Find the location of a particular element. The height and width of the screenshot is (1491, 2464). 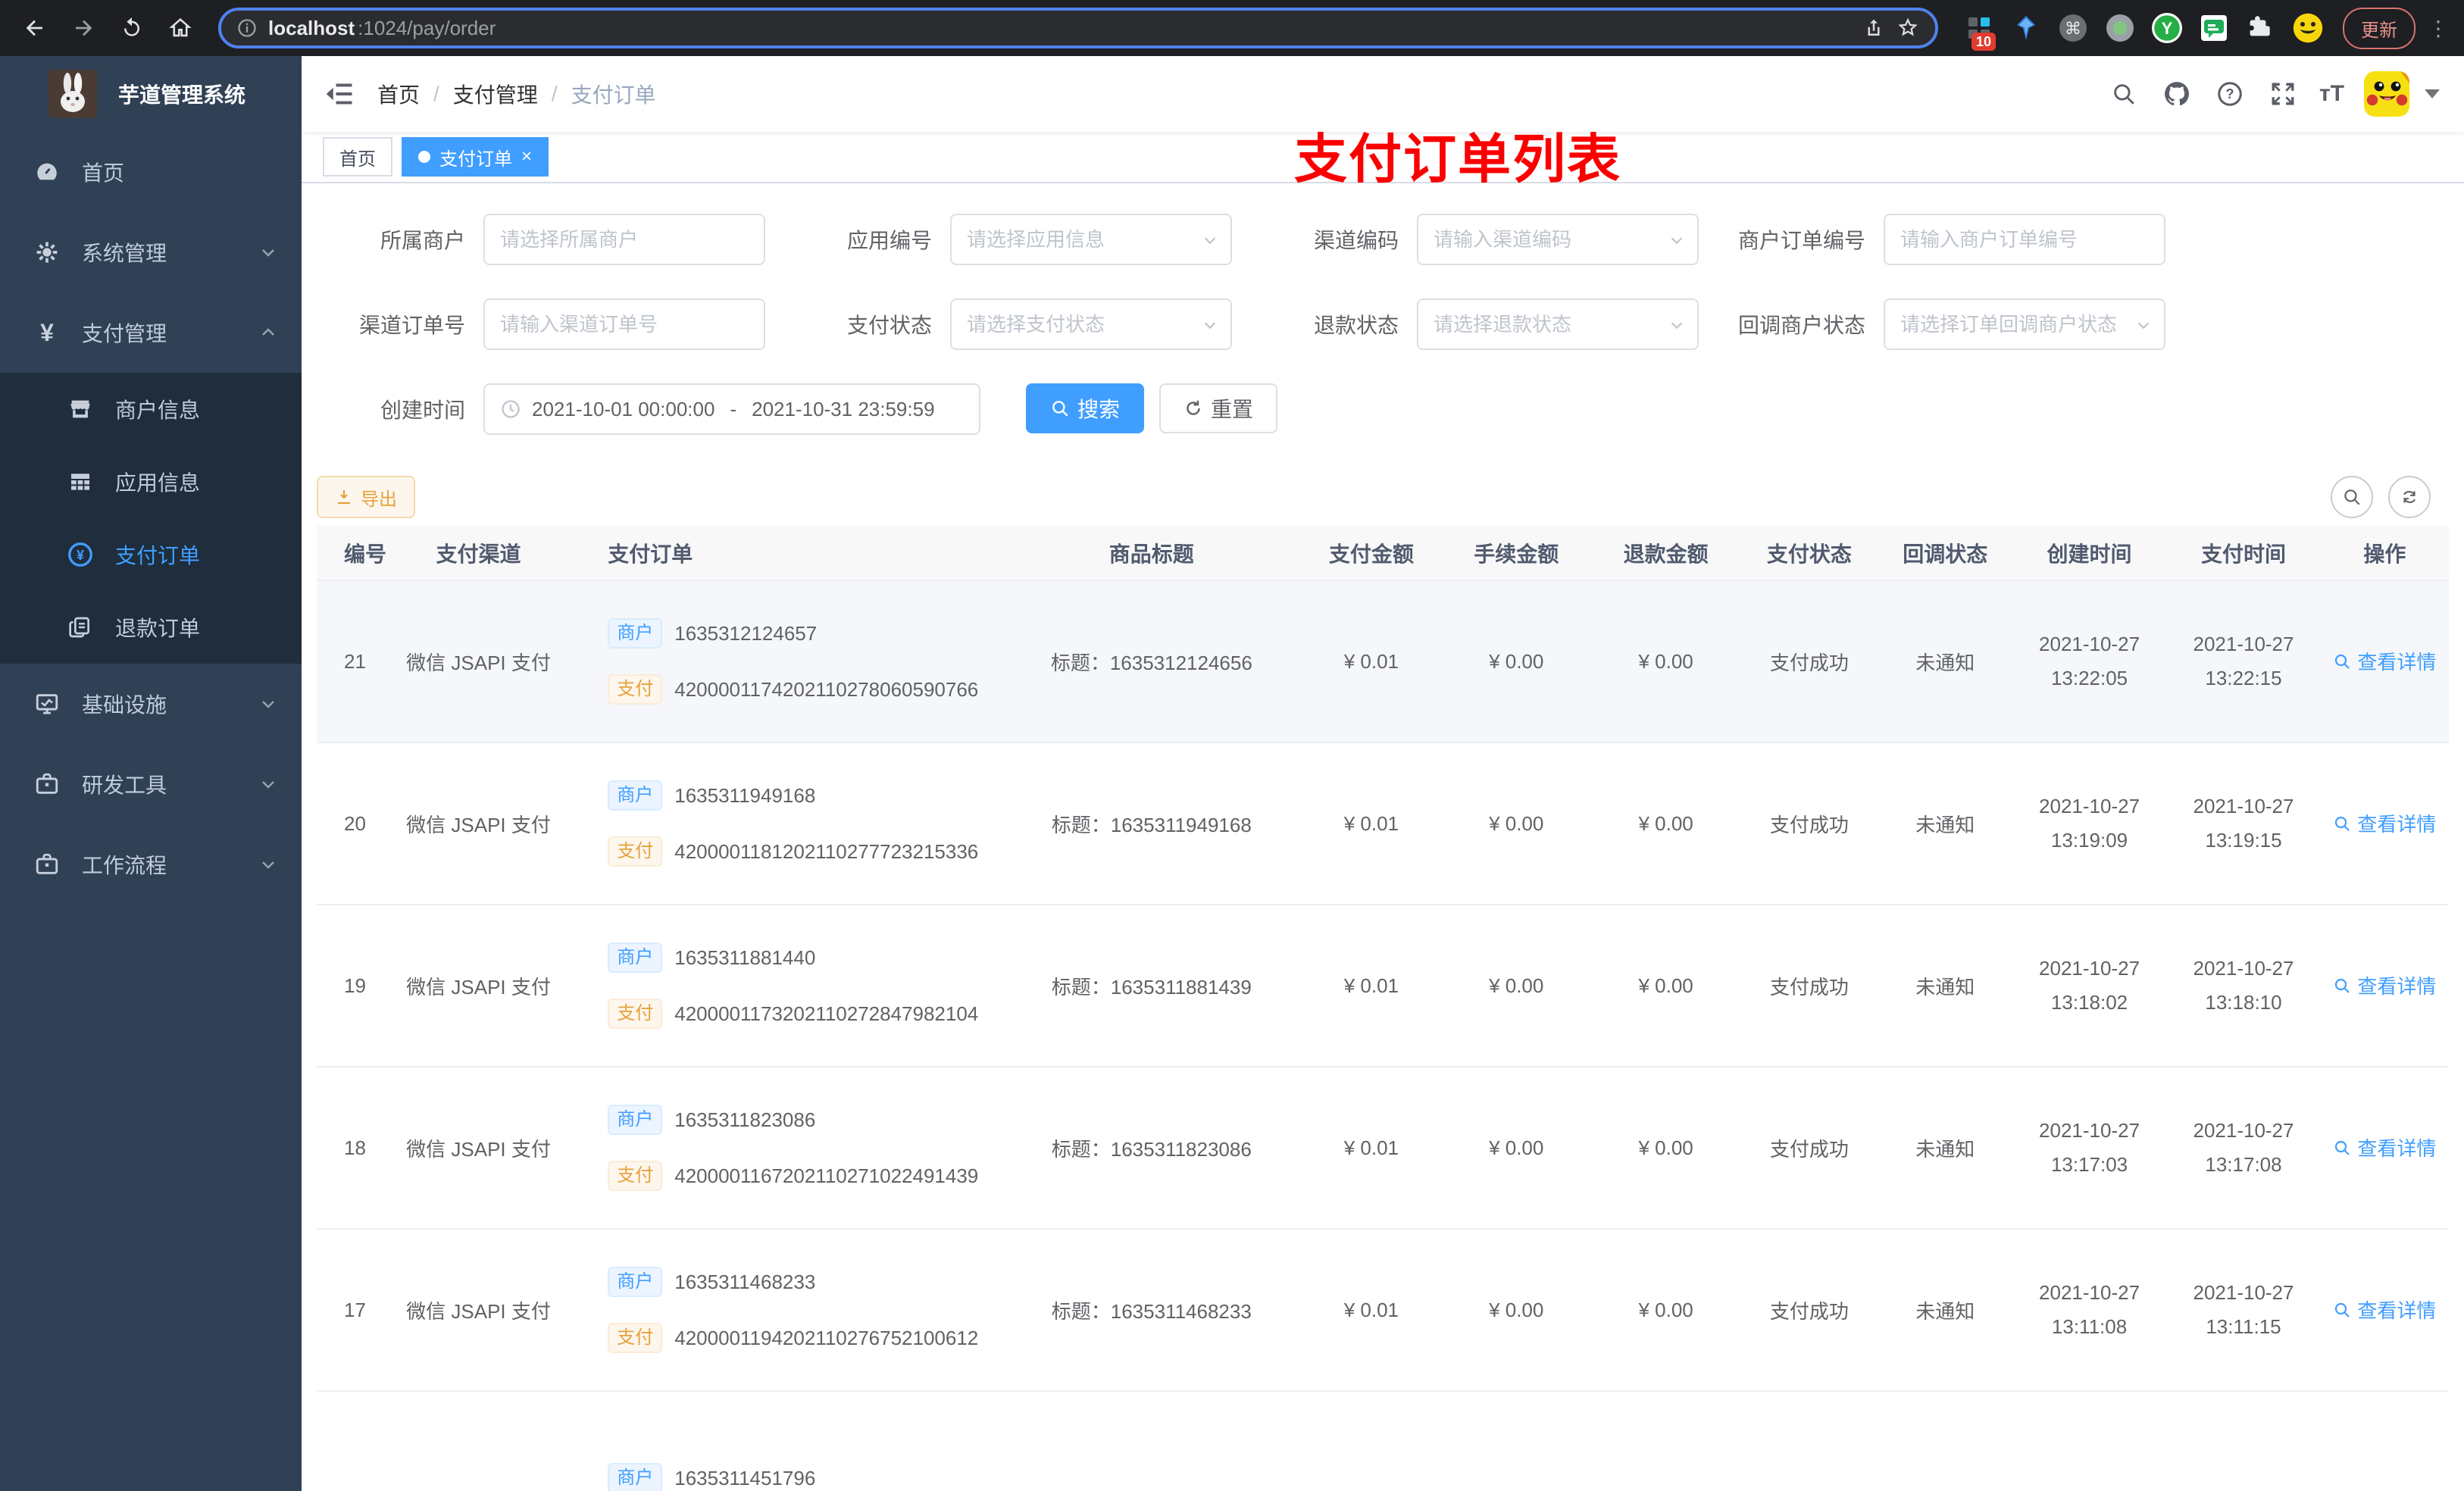

pay-status: 支付成功 is located at coordinates (1809, 986).